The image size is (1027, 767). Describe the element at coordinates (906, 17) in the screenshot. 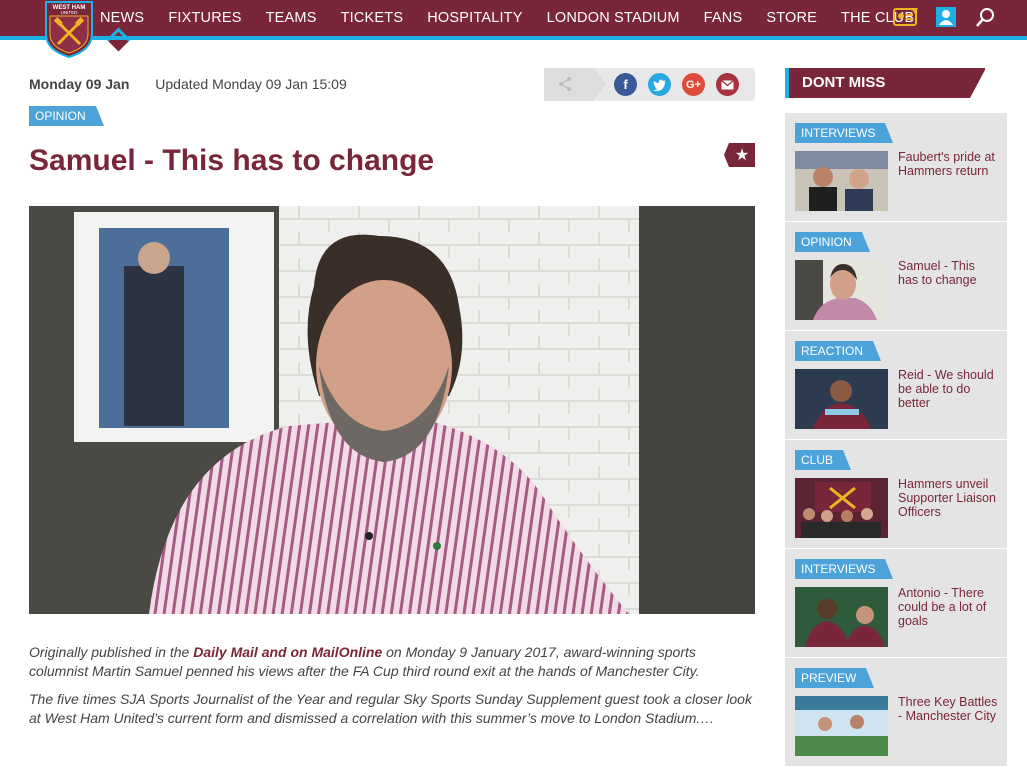

I see `membership-card-icon` at that location.